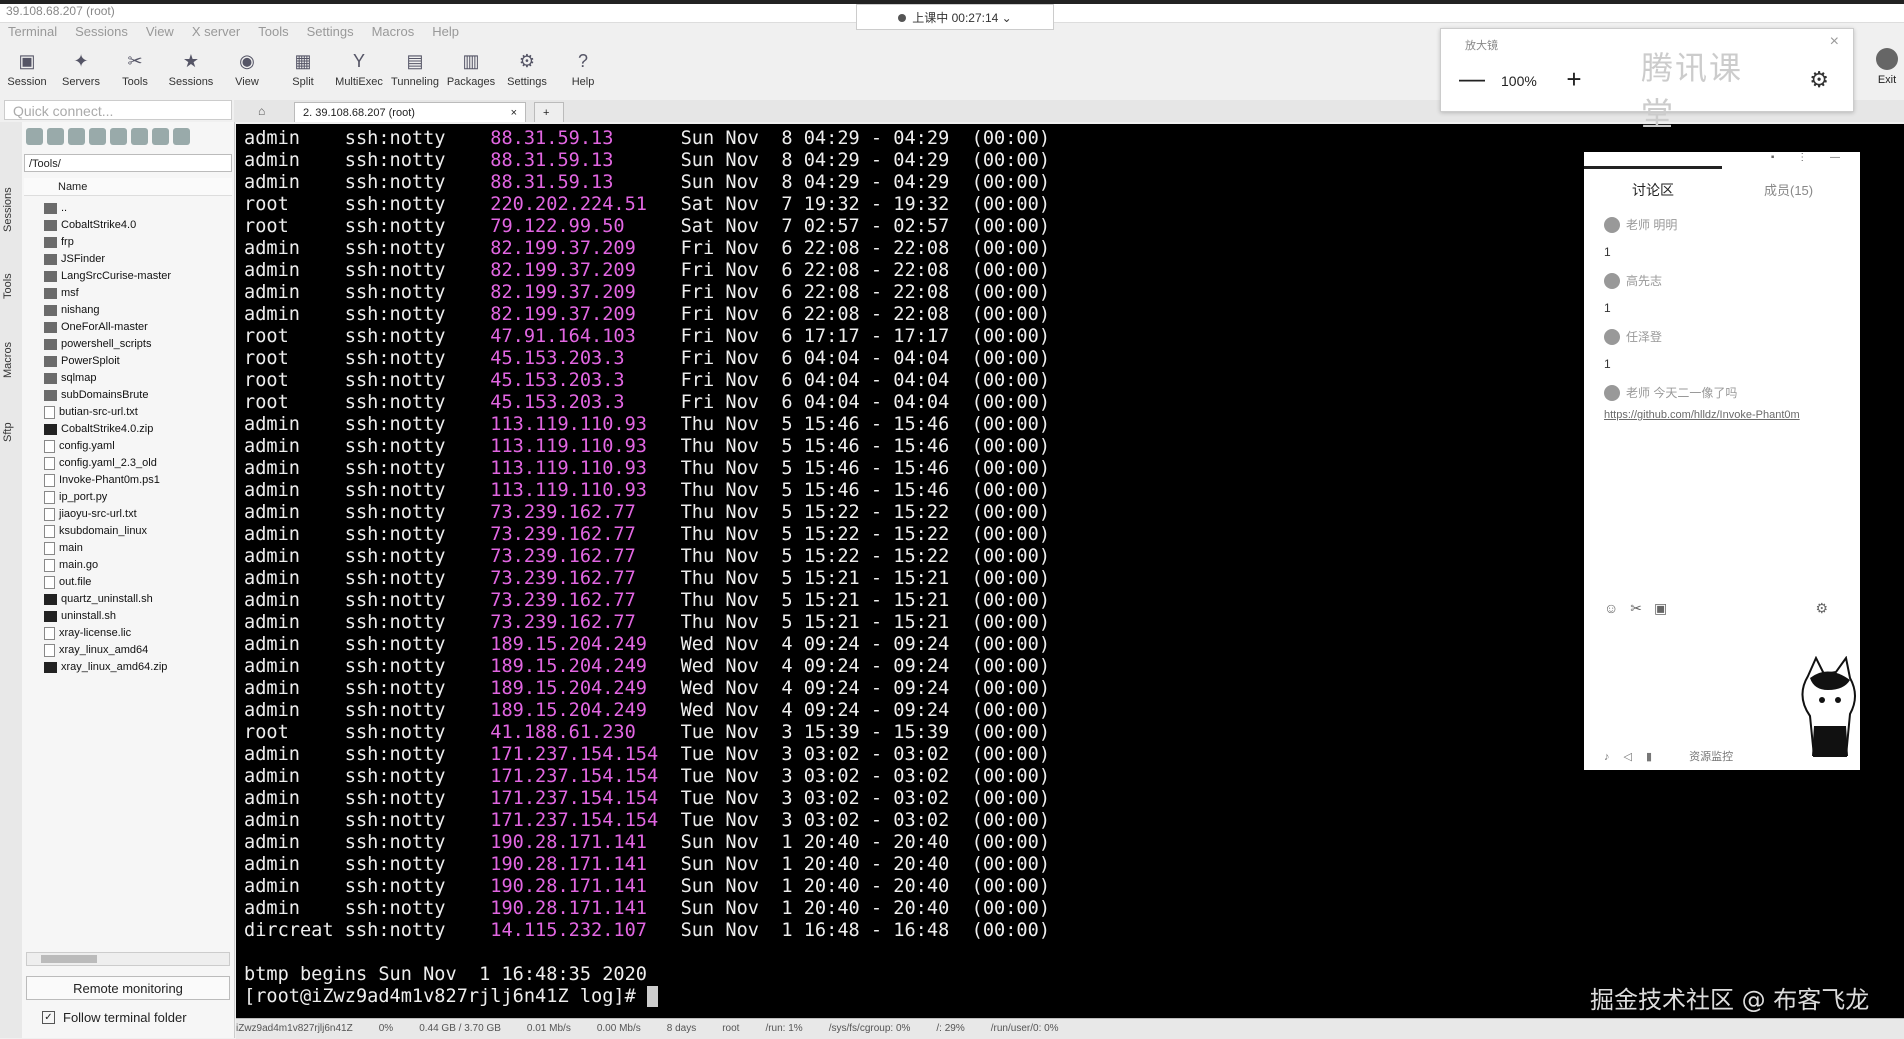 Image resolution: width=1904 pixels, height=1039 pixels. Describe the element at coordinates (55, 136) in the screenshot. I see `download-icon` at that location.